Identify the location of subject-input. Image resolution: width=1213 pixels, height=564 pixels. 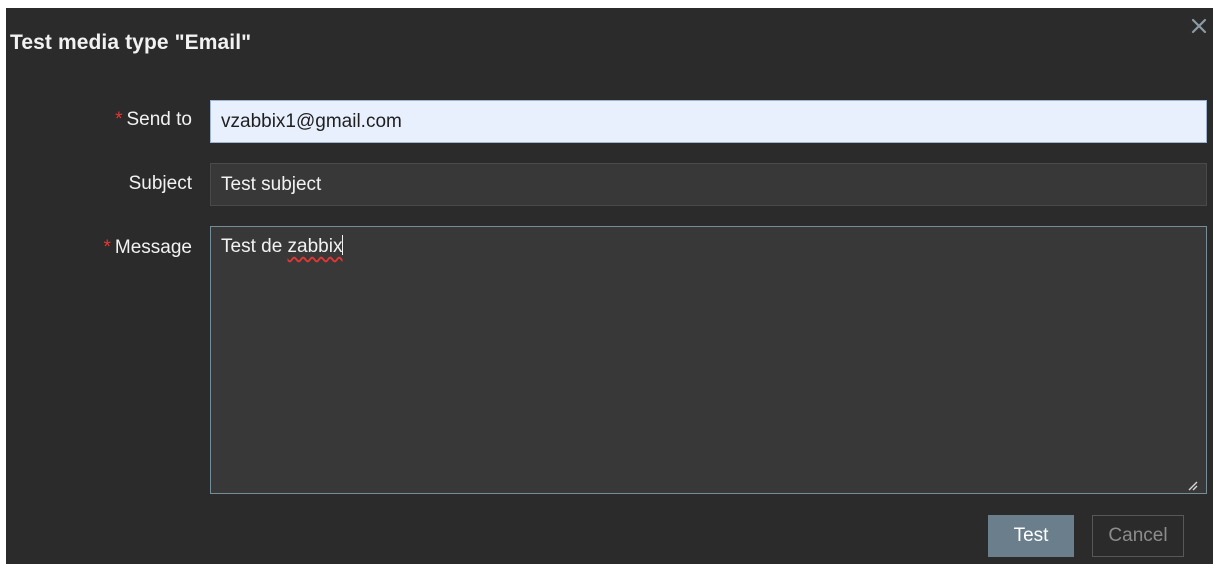
(708, 184).